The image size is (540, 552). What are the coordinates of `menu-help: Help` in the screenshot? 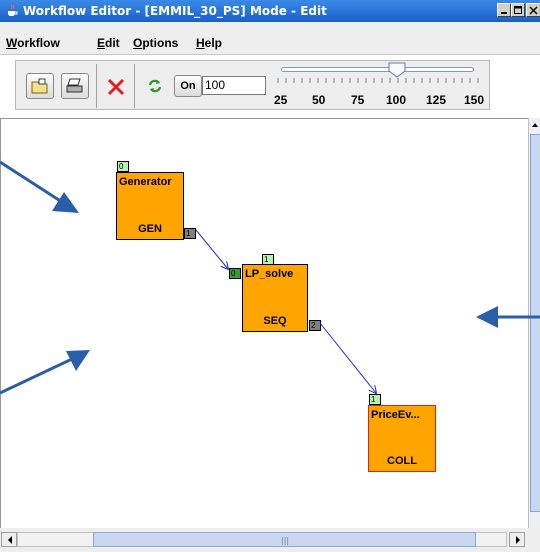 It's located at (209, 43).